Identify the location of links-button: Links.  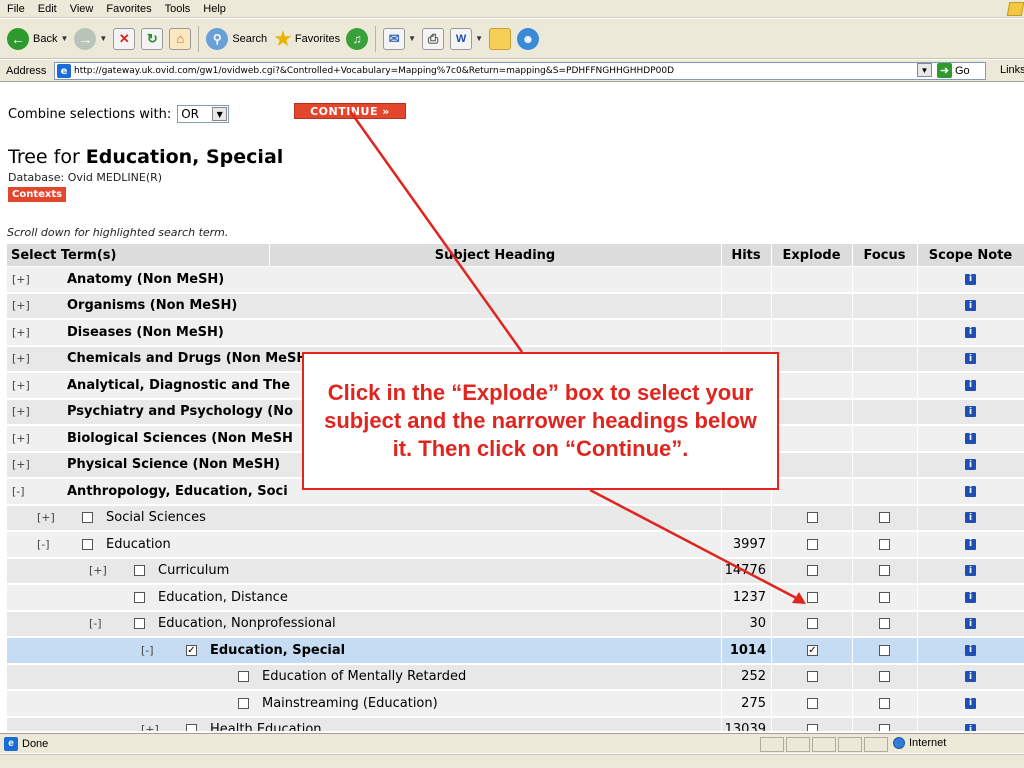
(1012, 70).